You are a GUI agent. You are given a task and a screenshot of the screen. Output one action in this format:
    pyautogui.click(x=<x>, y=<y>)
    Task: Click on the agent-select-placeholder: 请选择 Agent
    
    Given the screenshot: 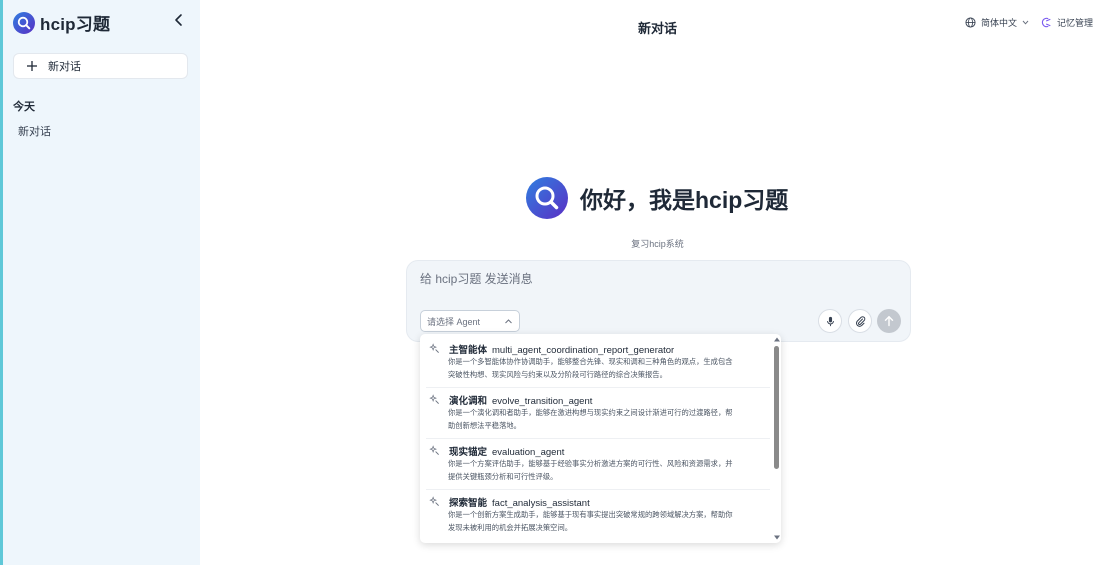 What is the action you would take?
    pyautogui.click(x=454, y=321)
    